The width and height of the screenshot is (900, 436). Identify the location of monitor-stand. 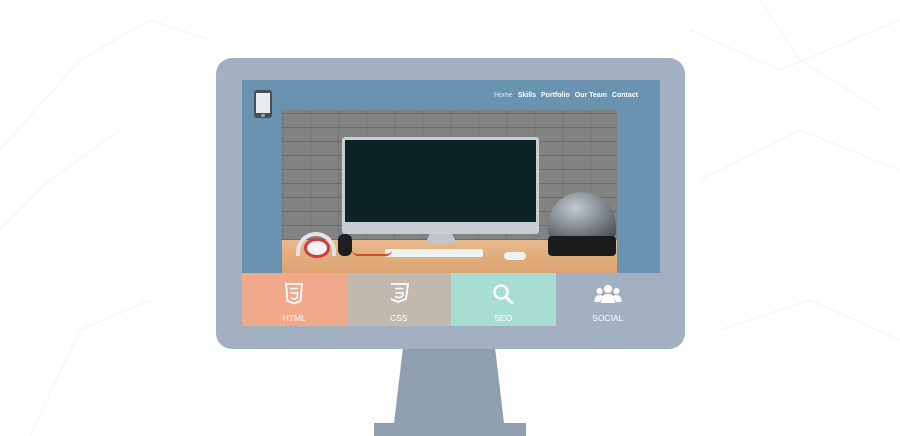
(449, 386).